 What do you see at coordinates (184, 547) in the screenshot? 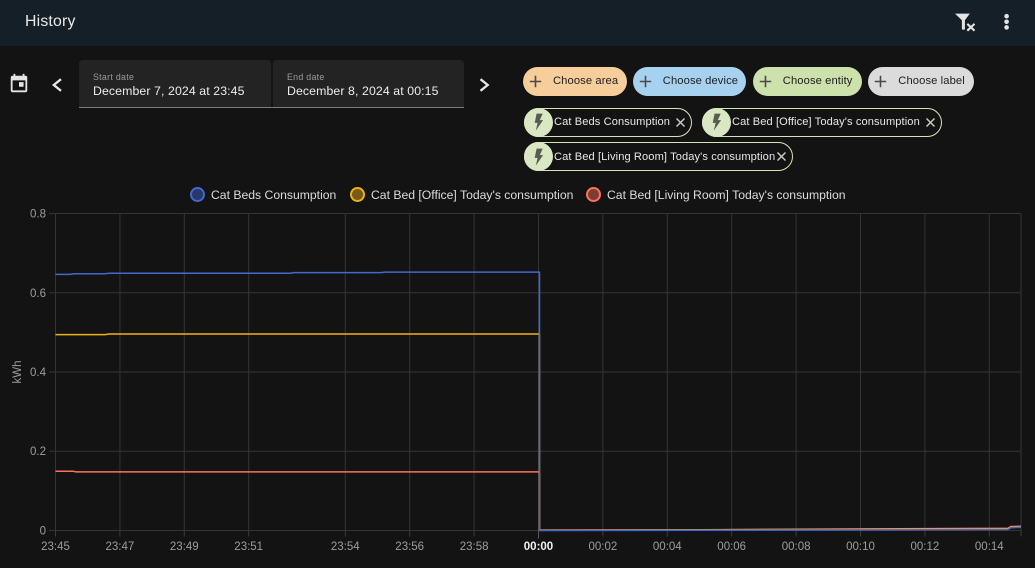
I see `svg-text: 23:49` at bounding box center [184, 547].